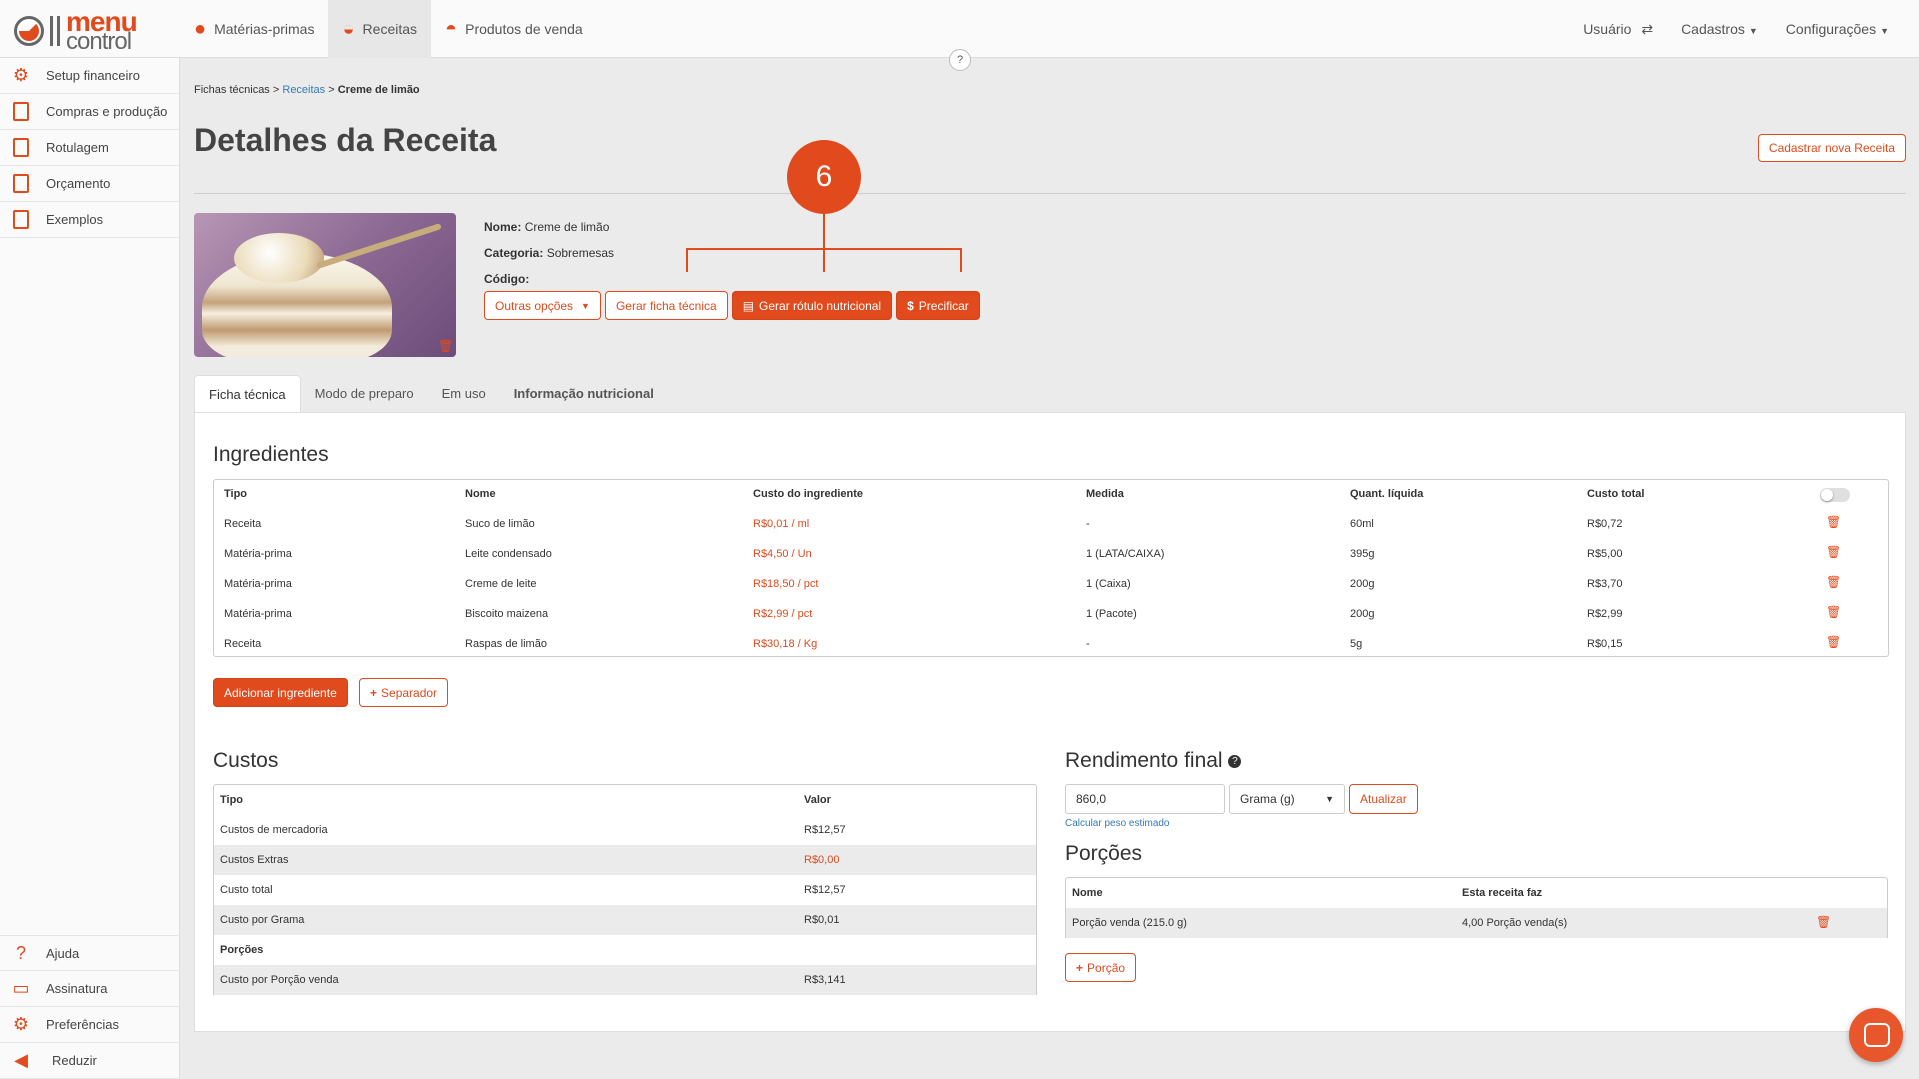  I want to click on sidebar-item-reduzir: ◀ Reduzir, so click(90, 1061).